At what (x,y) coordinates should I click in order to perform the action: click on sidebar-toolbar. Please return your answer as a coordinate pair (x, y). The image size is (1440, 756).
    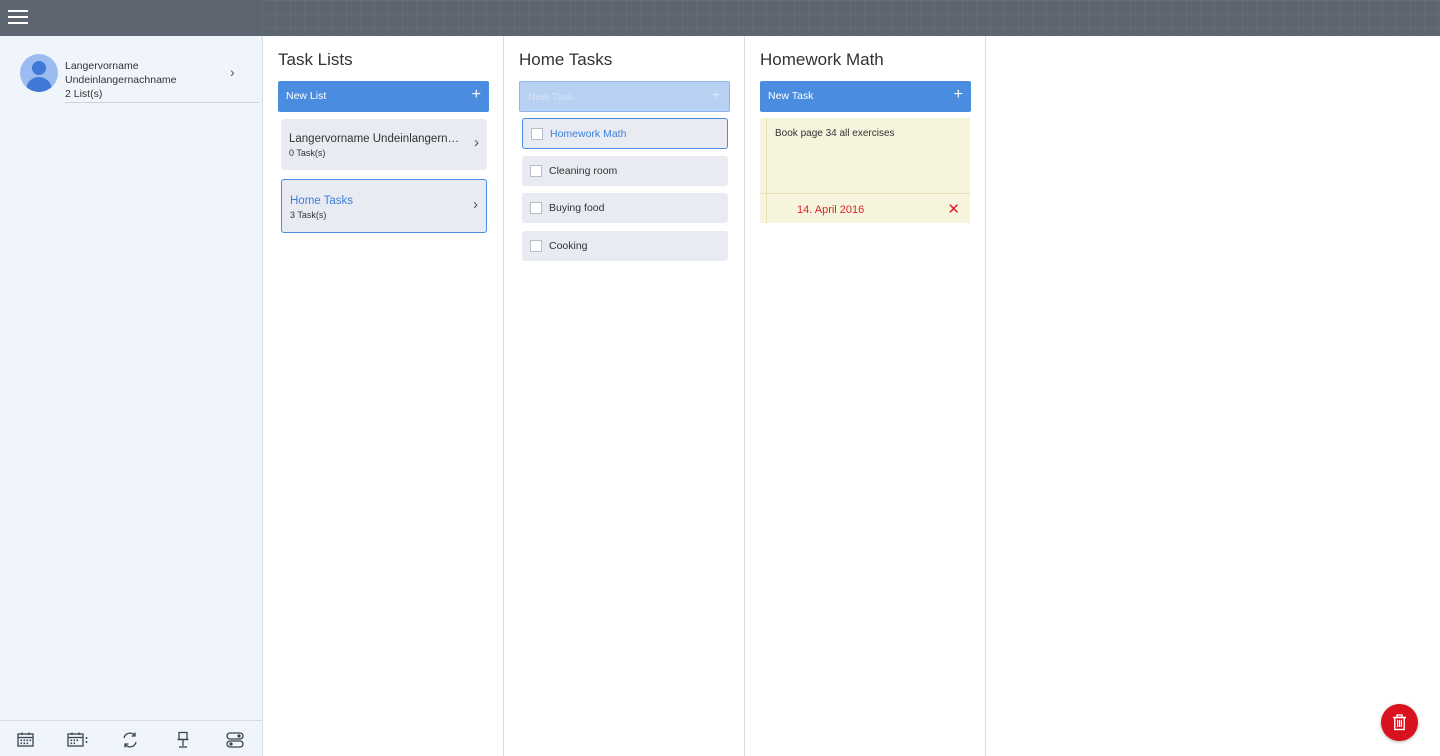
    Looking at the image, I should click on (131, 738).